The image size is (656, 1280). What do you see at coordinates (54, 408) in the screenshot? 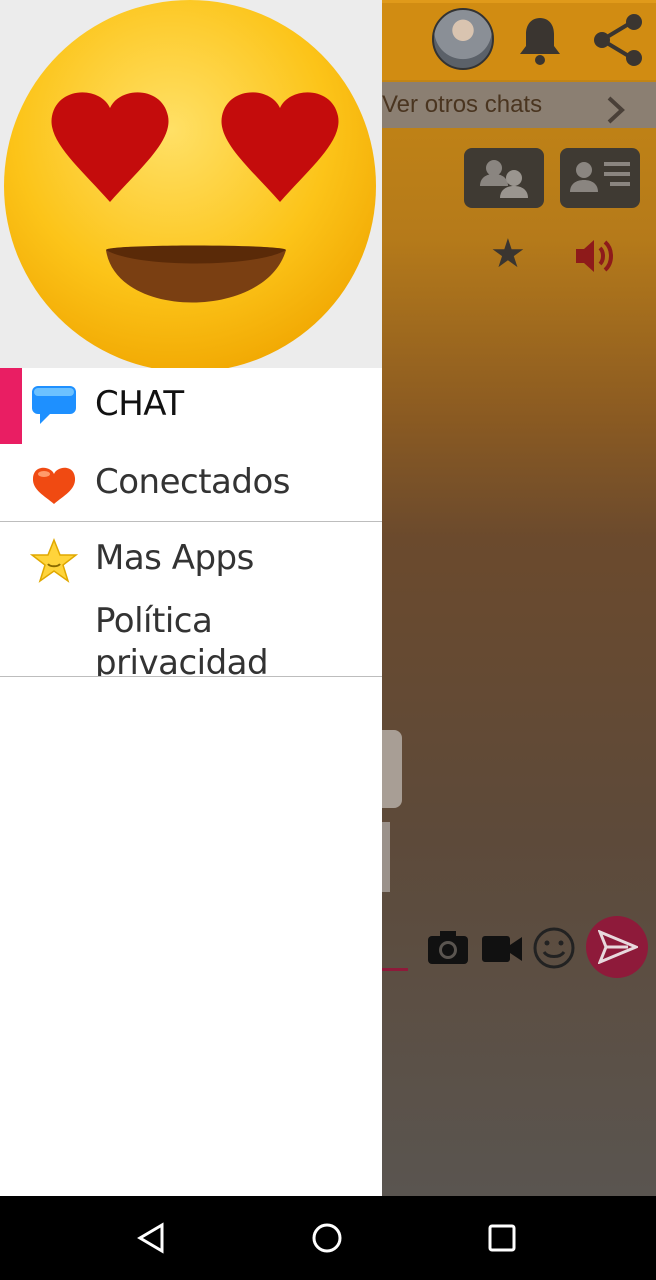
I see `chat-bubble-icon` at bounding box center [54, 408].